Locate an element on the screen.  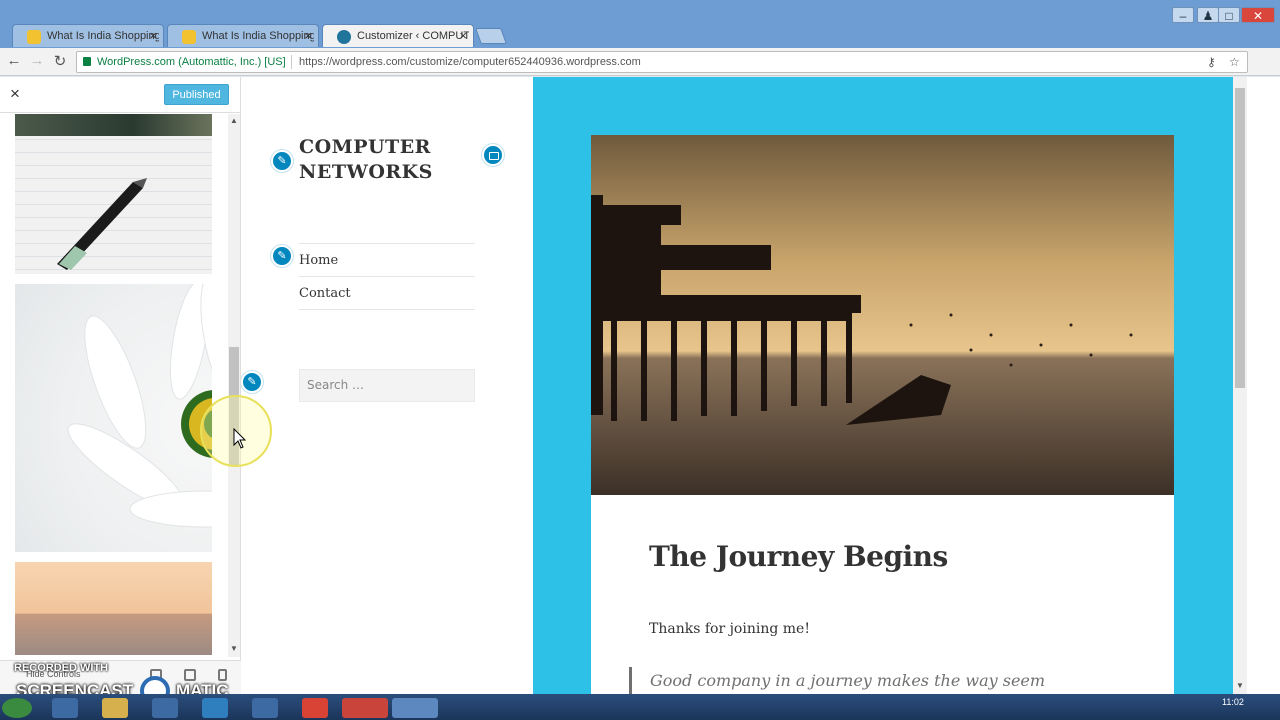
site-title: COMPUTER NETWORKS is located at coordinates (399, 160).